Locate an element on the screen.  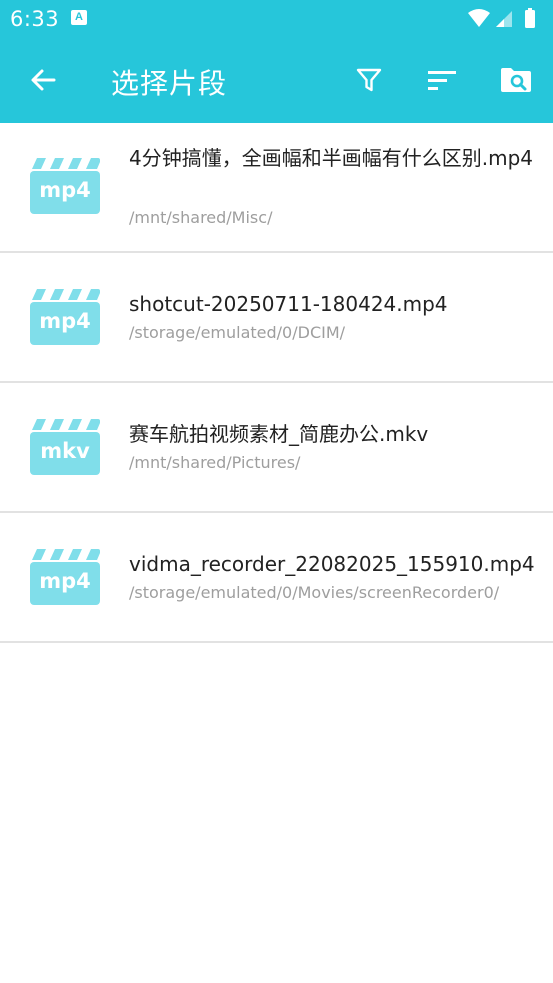
file-name: vidma_recorder_22082025_155910.mp4 is located at coordinates (332, 564).